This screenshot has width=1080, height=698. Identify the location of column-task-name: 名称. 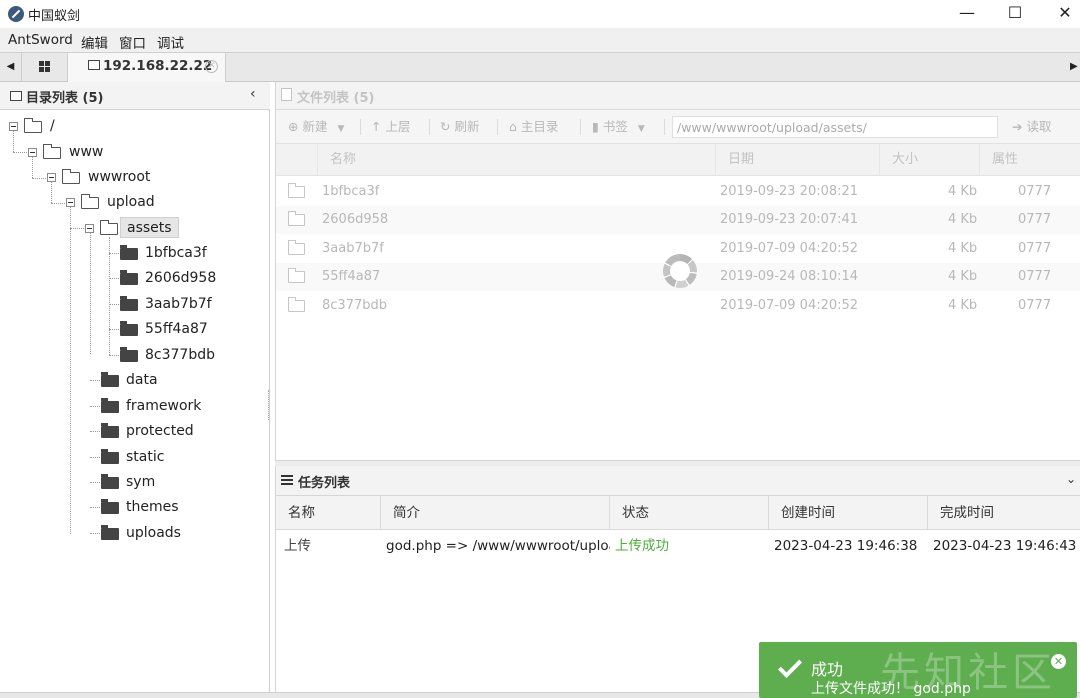
(328, 513).